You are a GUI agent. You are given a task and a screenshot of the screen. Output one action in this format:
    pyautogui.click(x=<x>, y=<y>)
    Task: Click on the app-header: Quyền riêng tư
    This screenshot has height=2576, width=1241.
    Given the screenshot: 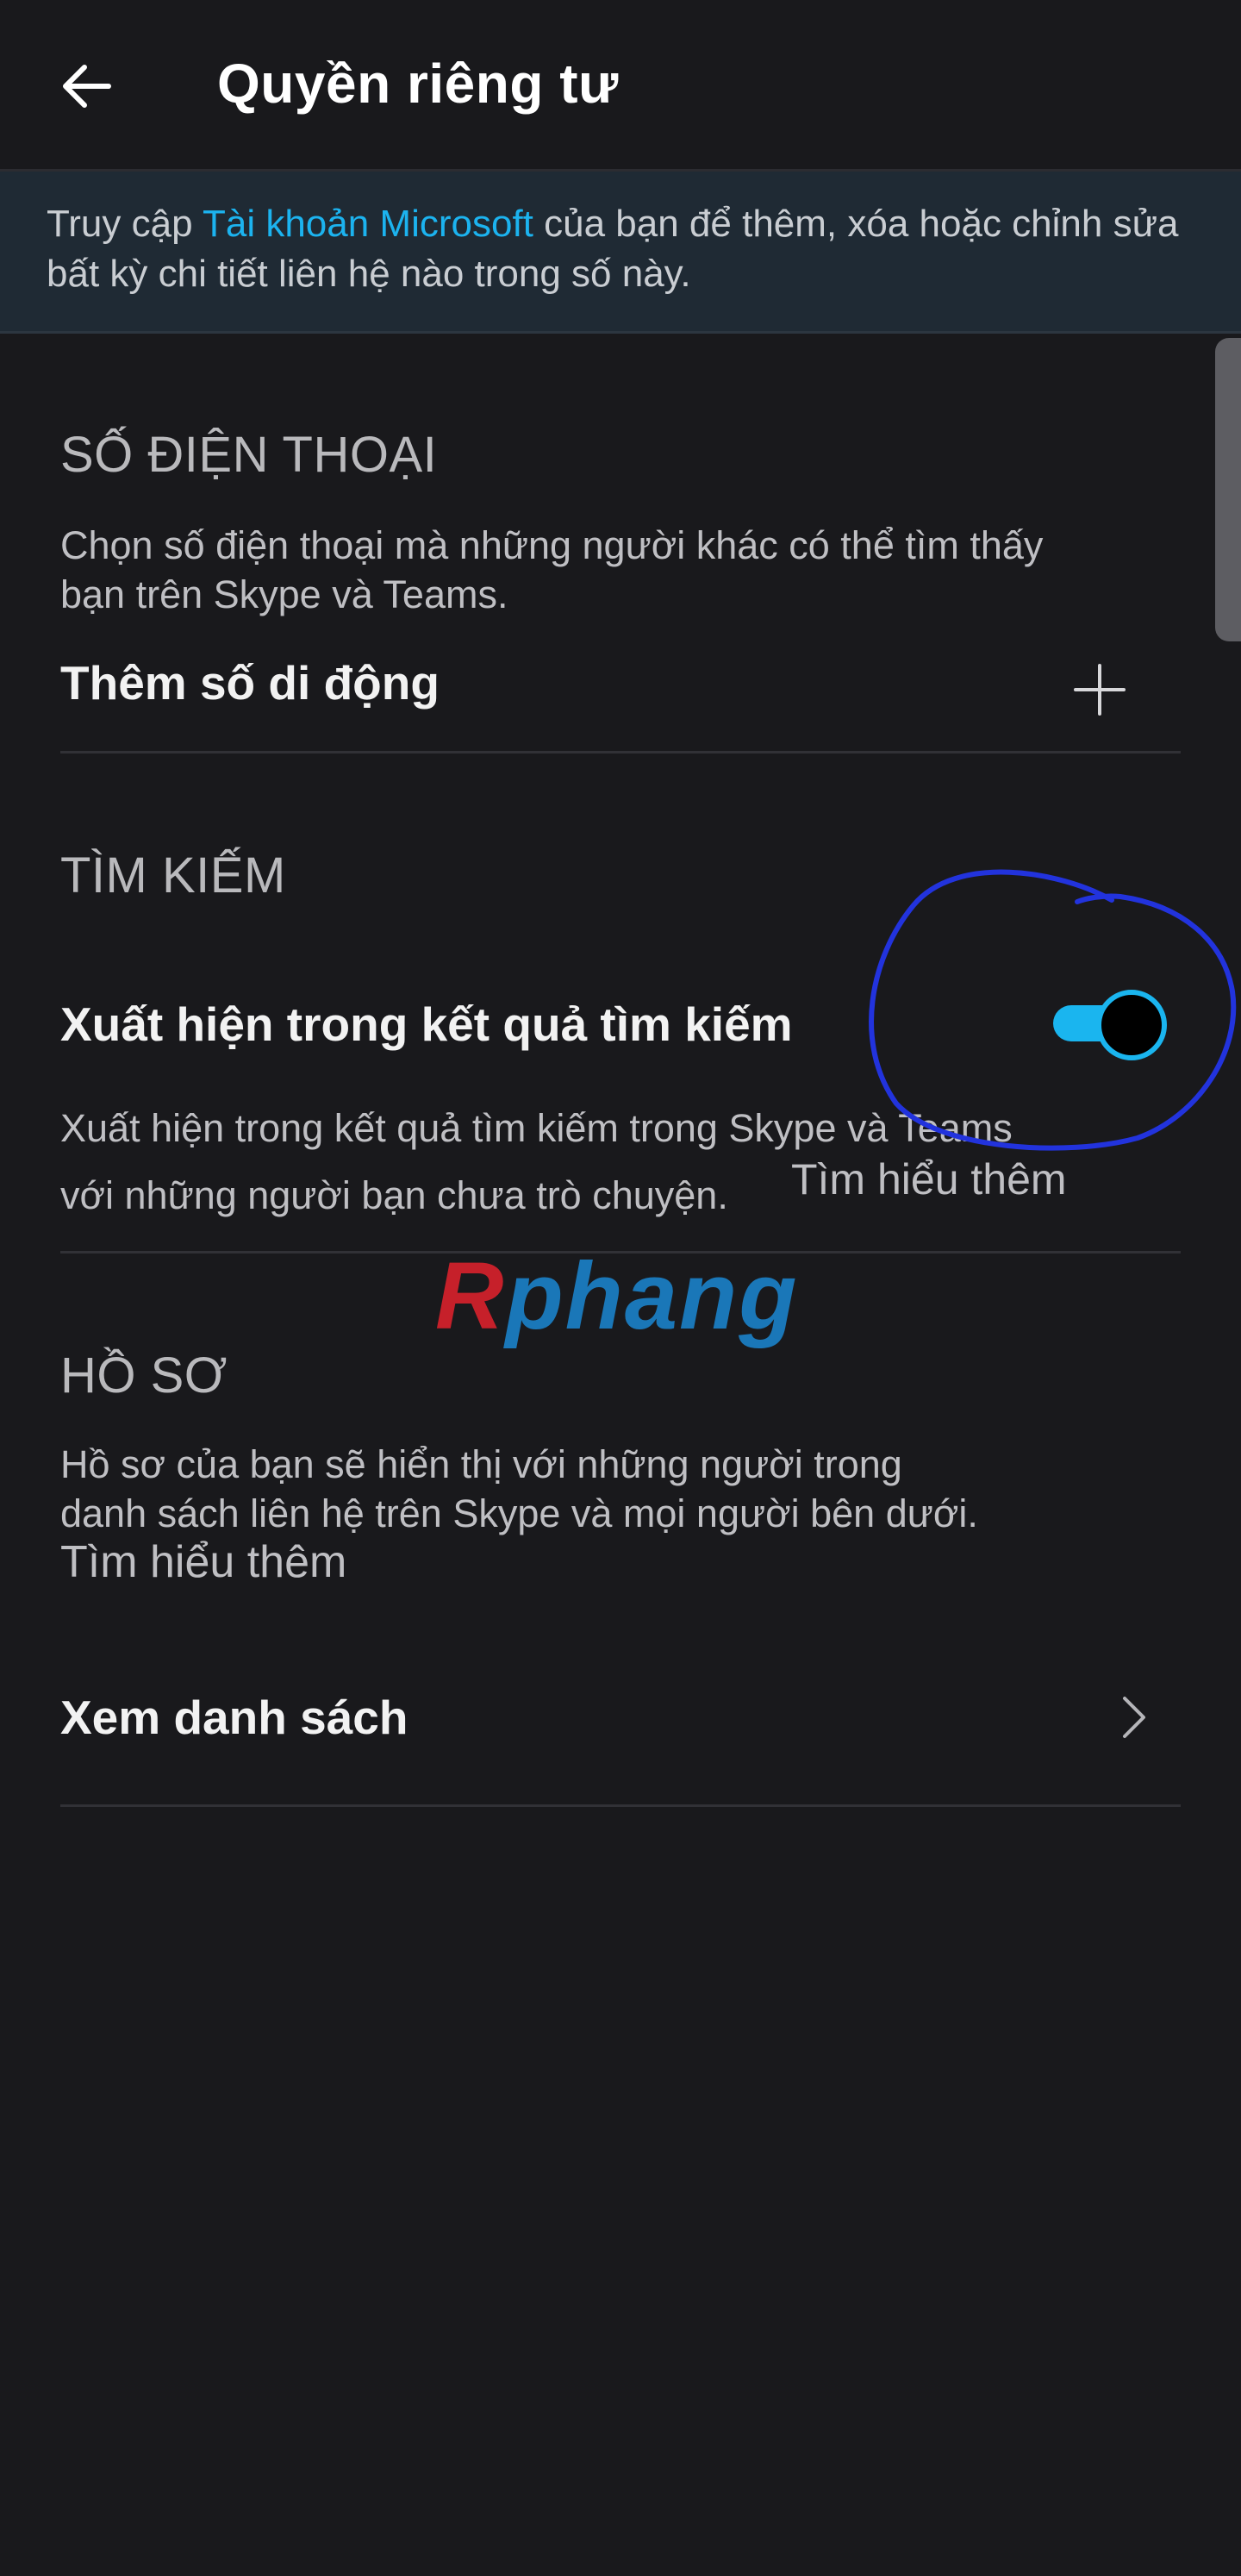 What is the action you would take?
    pyautogui.click(x=620, y=86)
    